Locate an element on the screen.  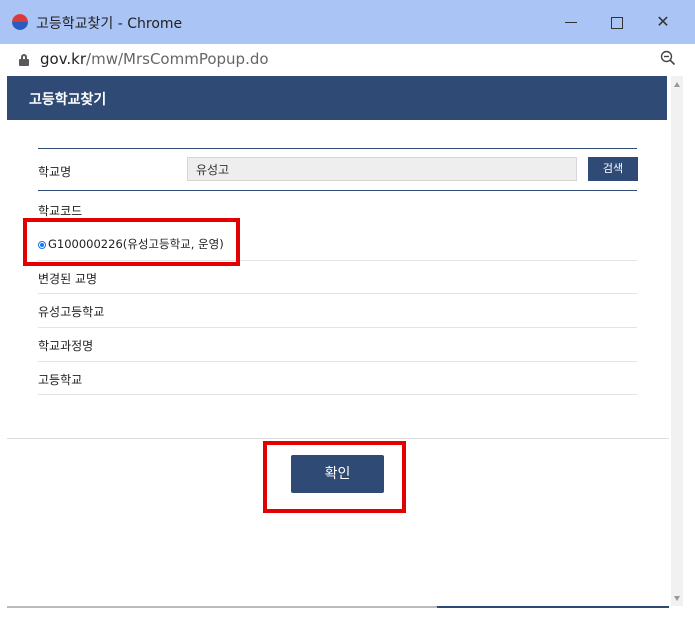
footer-divider is located at coordinates (338, 438).